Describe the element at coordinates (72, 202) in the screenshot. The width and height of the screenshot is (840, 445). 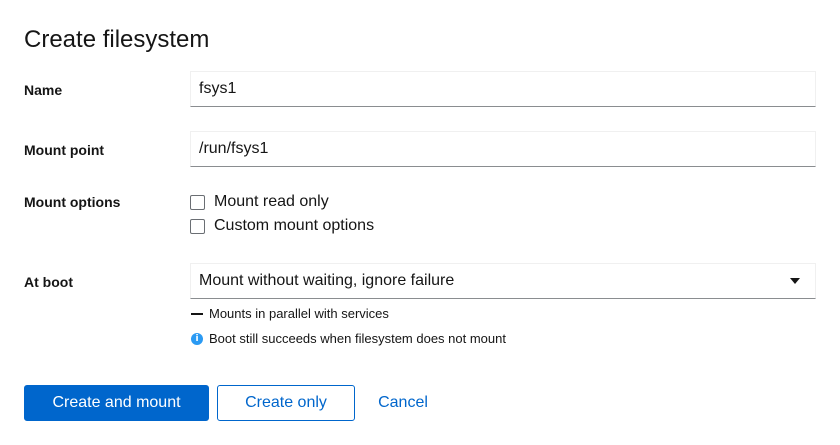
I see `mount-options-label: Mount options` at that location.